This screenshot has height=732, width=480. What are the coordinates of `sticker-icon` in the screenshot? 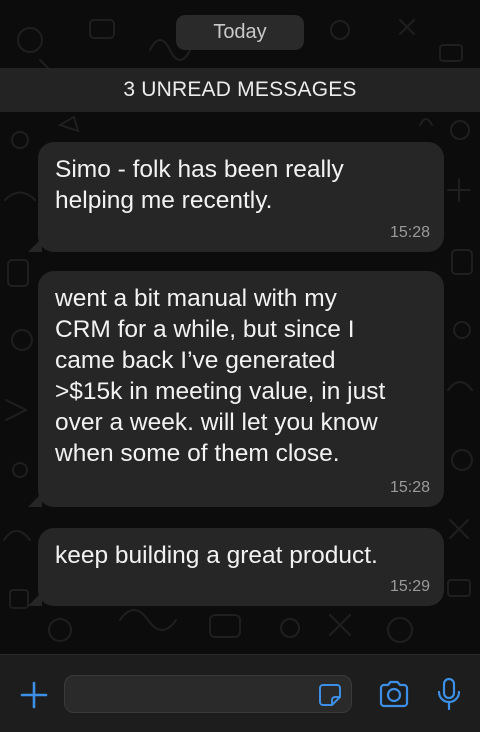 It's located at (330, 695).